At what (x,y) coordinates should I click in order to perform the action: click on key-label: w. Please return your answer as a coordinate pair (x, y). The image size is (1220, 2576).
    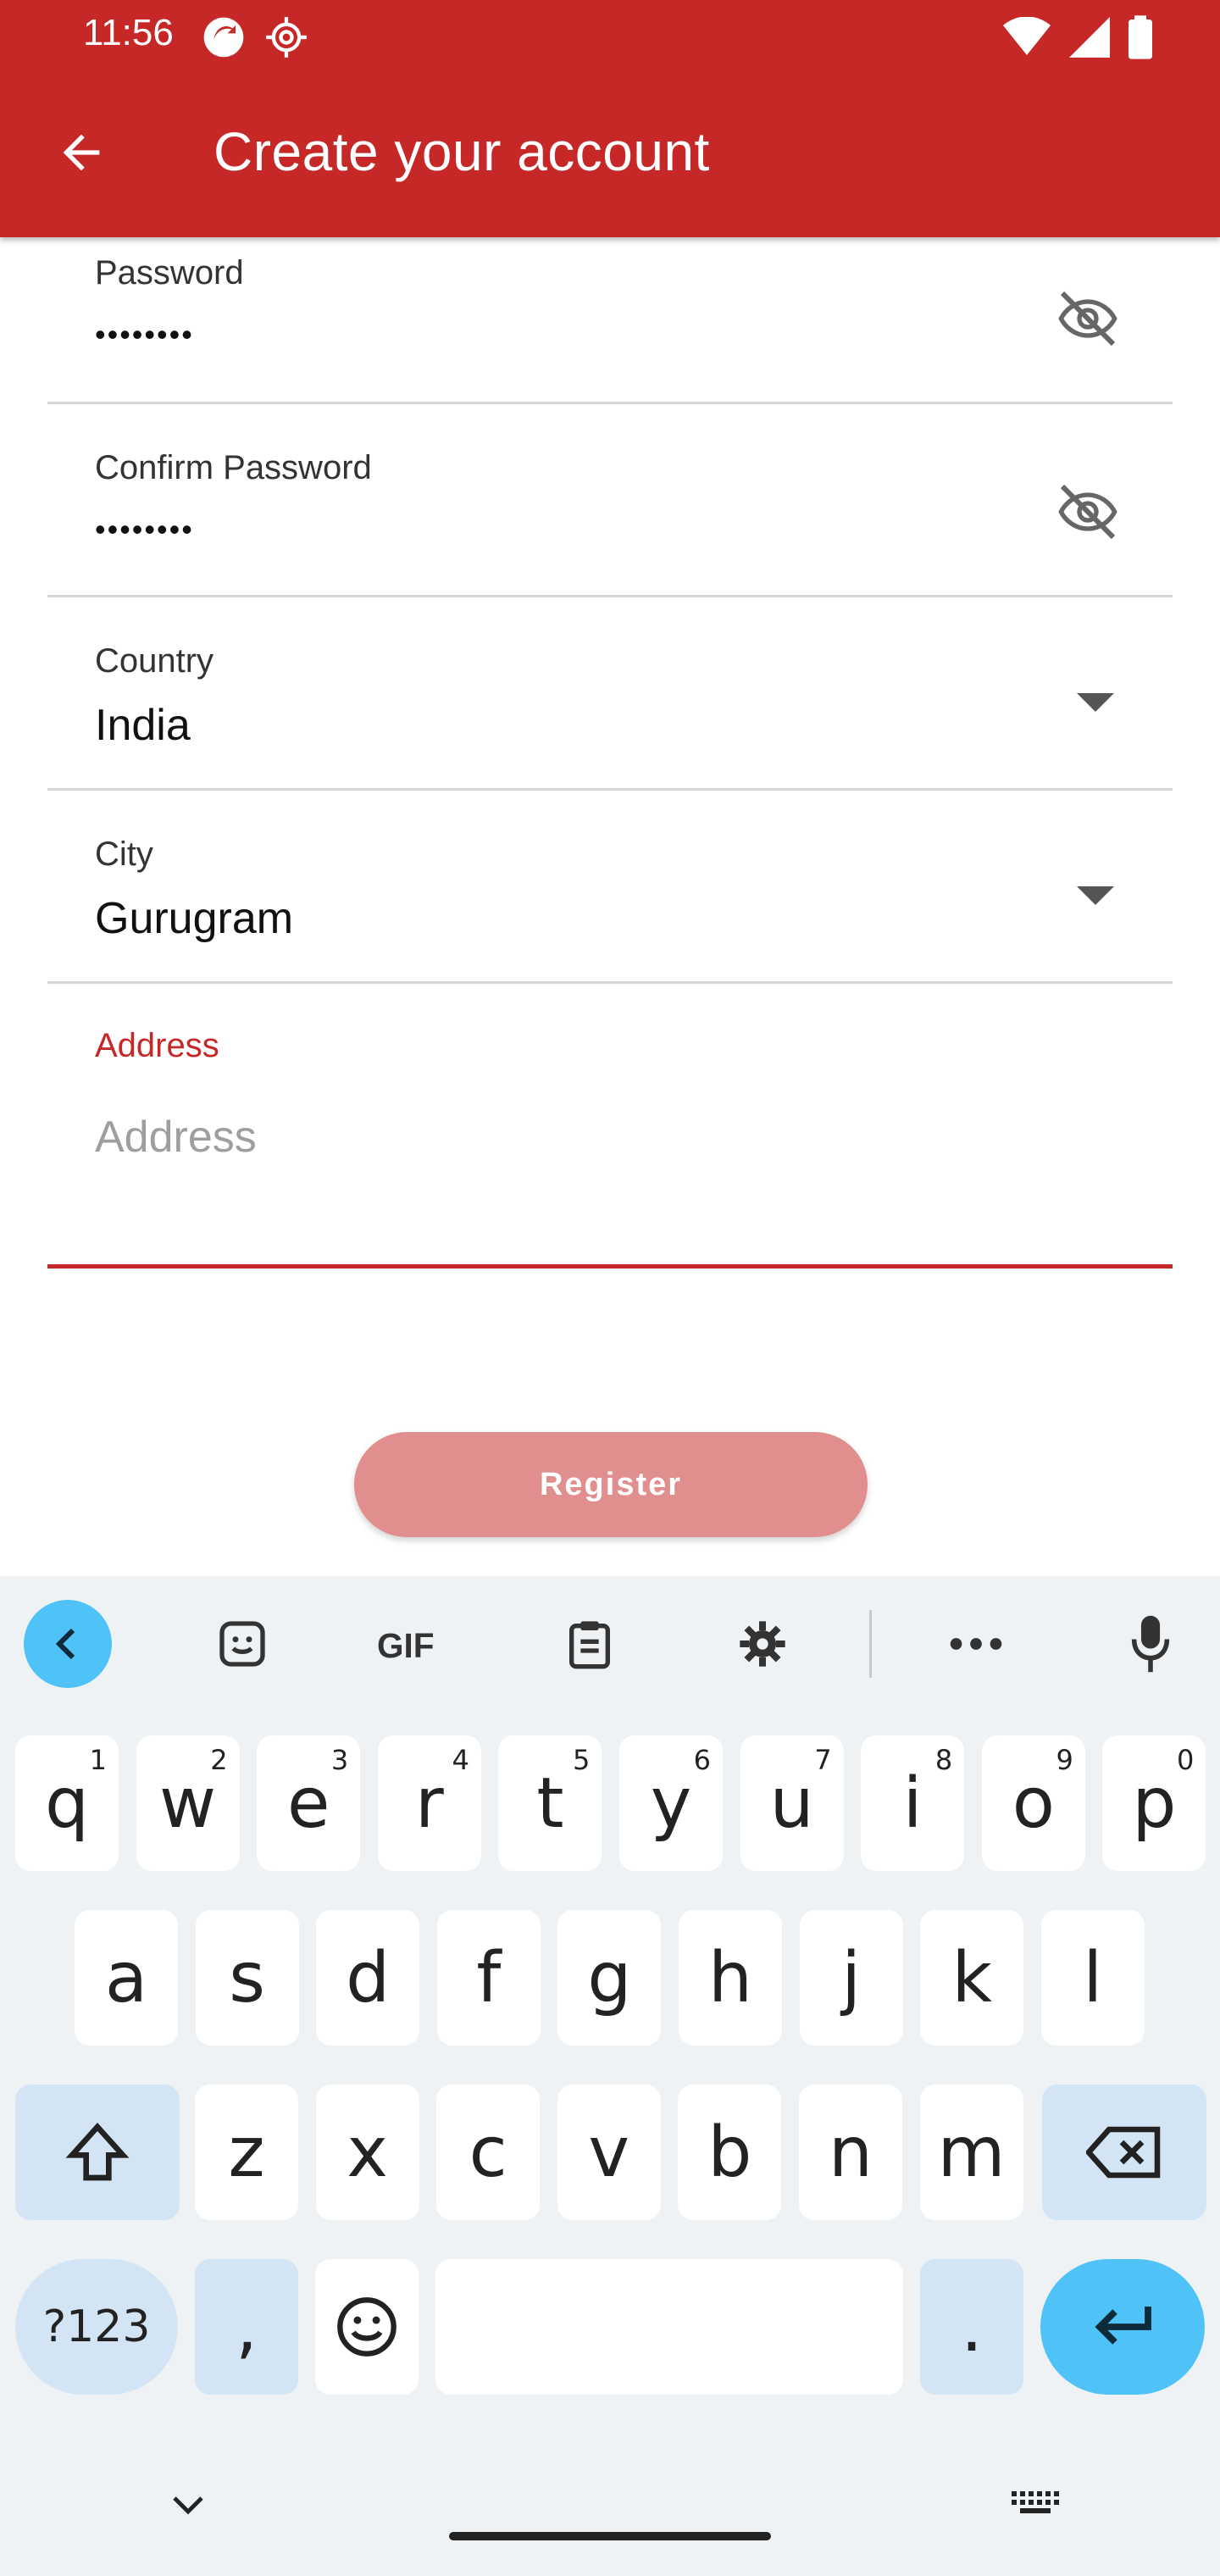
    Looking at the image, I should click on (188, 1803).